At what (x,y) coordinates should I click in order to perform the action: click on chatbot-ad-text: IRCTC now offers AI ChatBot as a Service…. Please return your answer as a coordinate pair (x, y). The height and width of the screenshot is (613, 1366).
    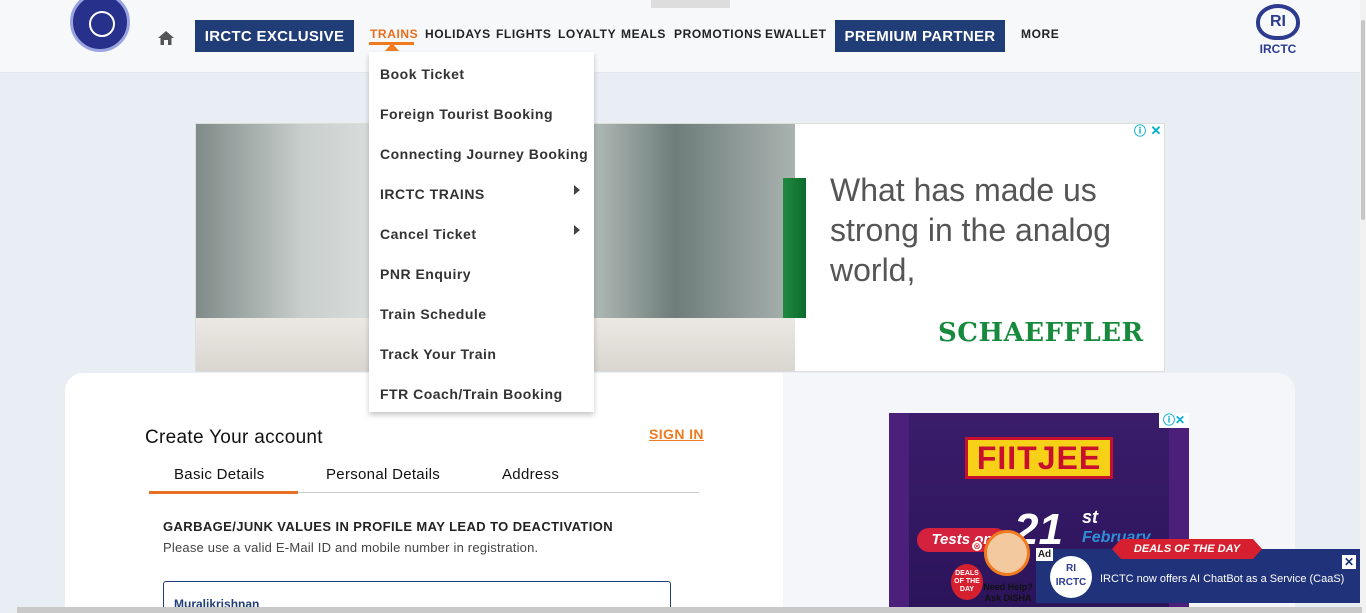
    Looking at the image, I should click on (1222, 579).